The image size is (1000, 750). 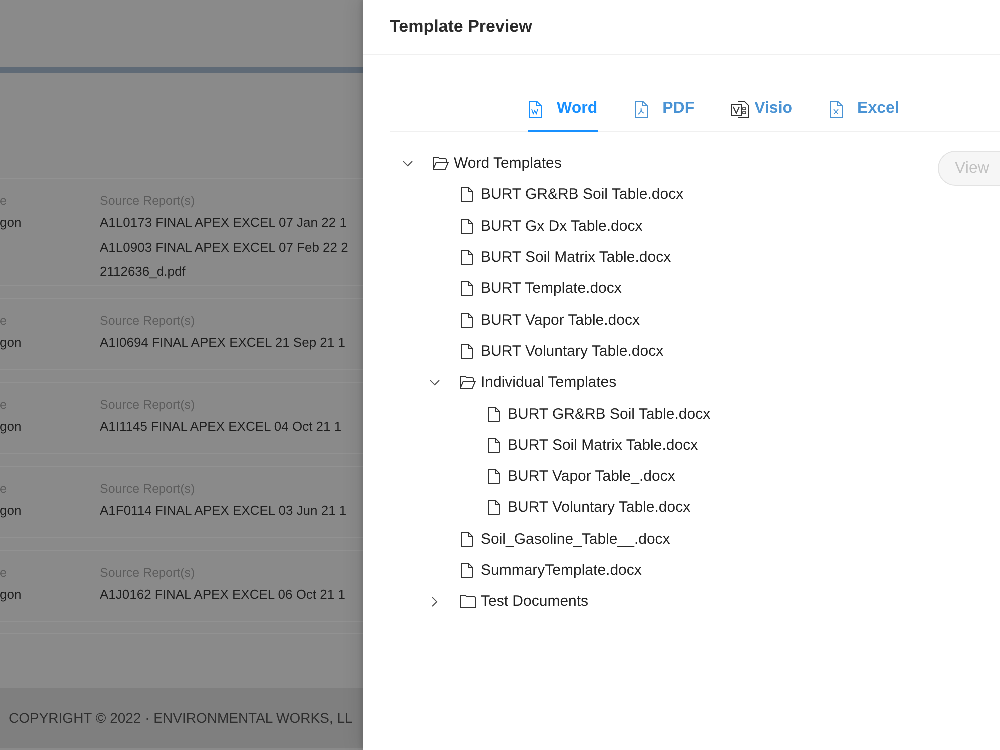 I want to click on folder-icon, so click(x=468, y=601).